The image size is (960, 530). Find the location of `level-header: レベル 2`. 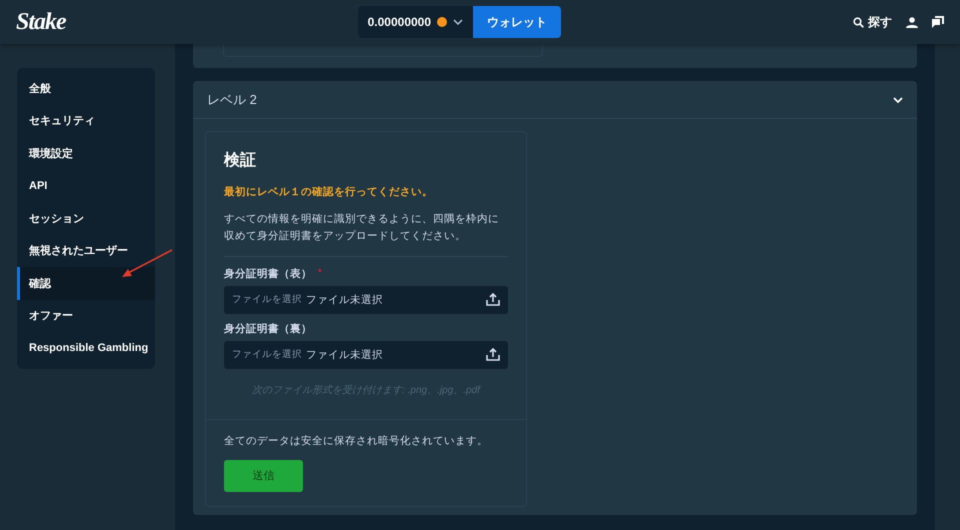

level-header: レベル 2 is located at coordinates (555, 100).